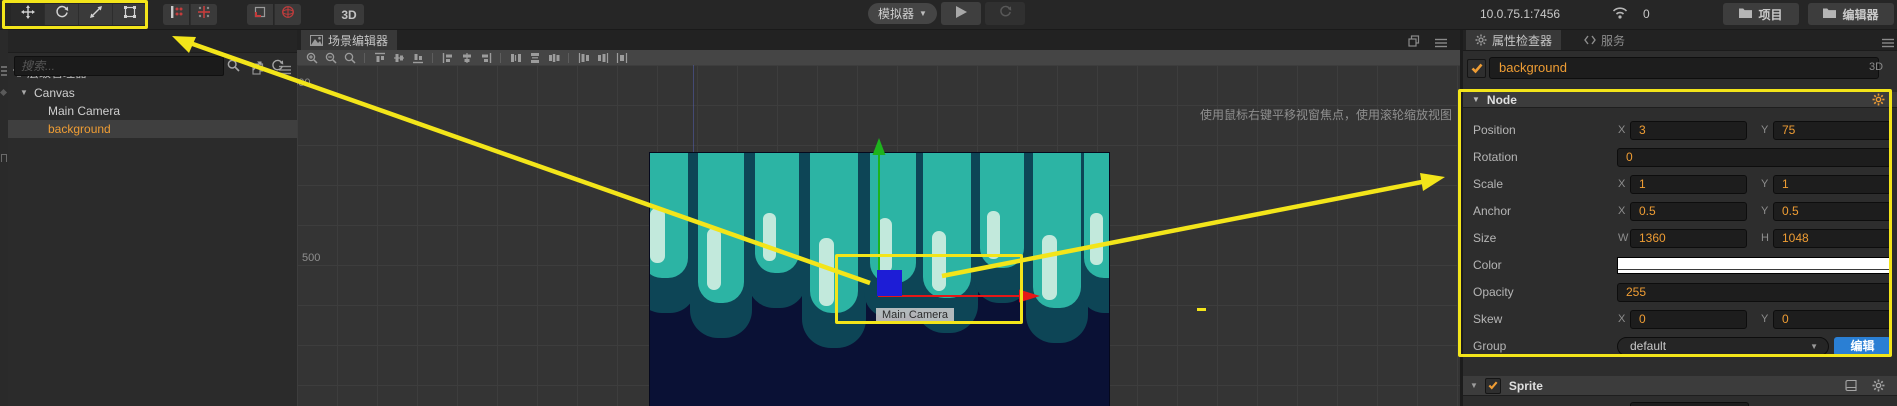  Describe the element at coordinates (1754, 157) in the screenshot. I see `rotation-input: 0` at that location.